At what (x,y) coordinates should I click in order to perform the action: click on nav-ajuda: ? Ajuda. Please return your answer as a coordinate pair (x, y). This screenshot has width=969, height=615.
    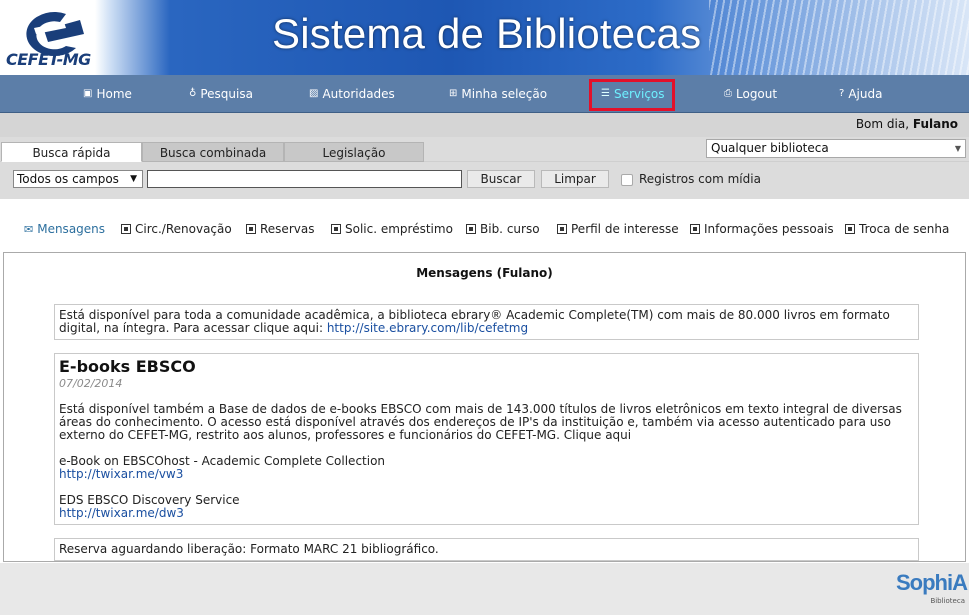
    Looking at the image, I should click on (860, 94).